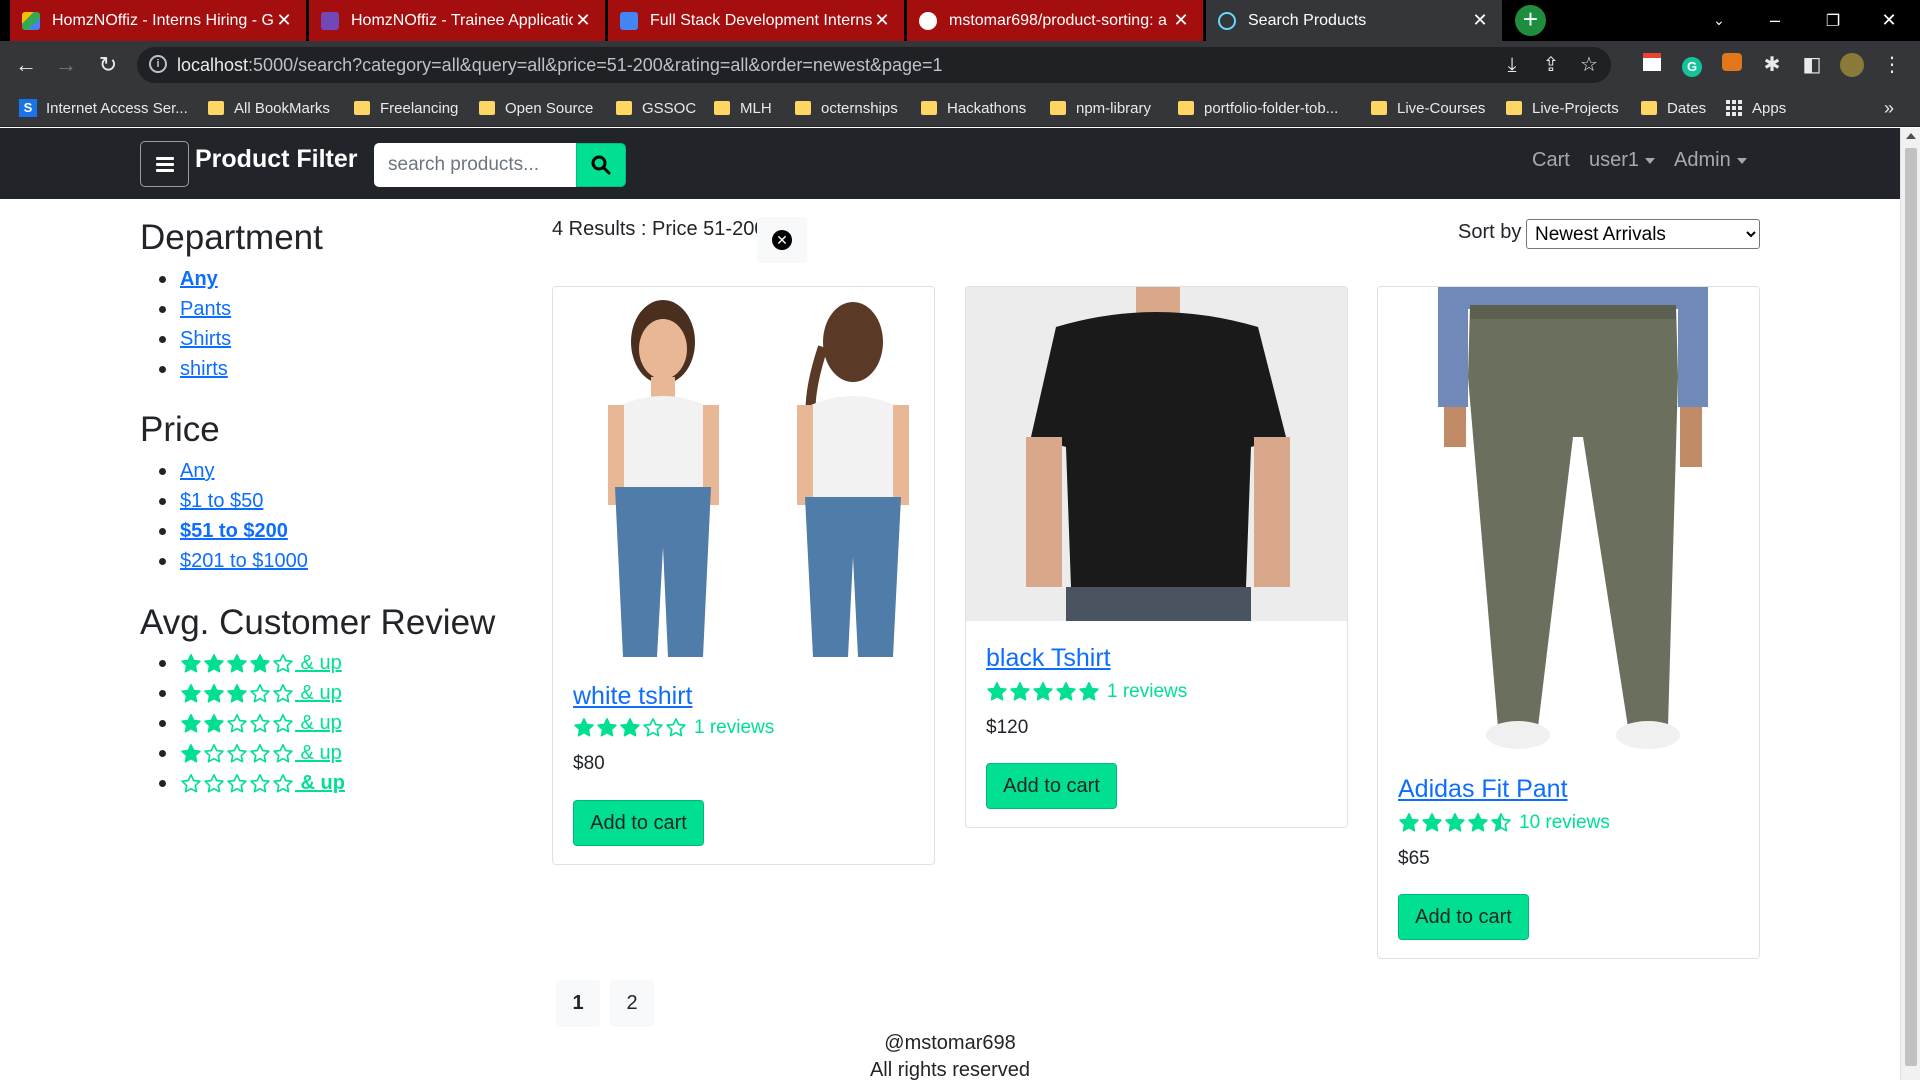 The height and width of the screenshot is (1080, 1920). What do you see at coordinates (1852, 65) in the screenshot?
I see `profile-avatar` at bounding box center [1852, 65].